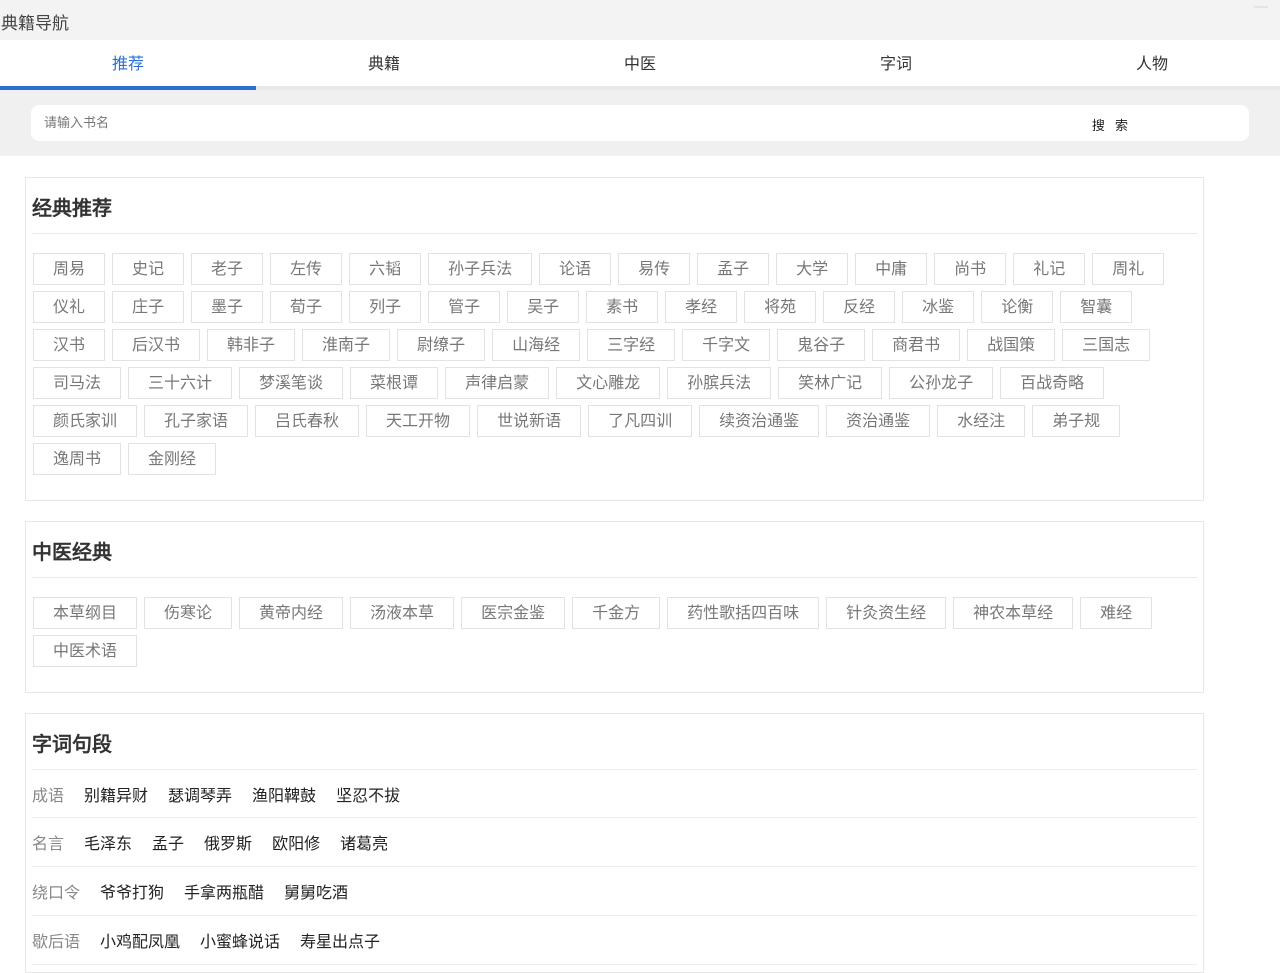 The image size is (1280, 973). Describe the element at coordinates (69, 269) in the screenshot. I see `book-tag: 周易` at that location.